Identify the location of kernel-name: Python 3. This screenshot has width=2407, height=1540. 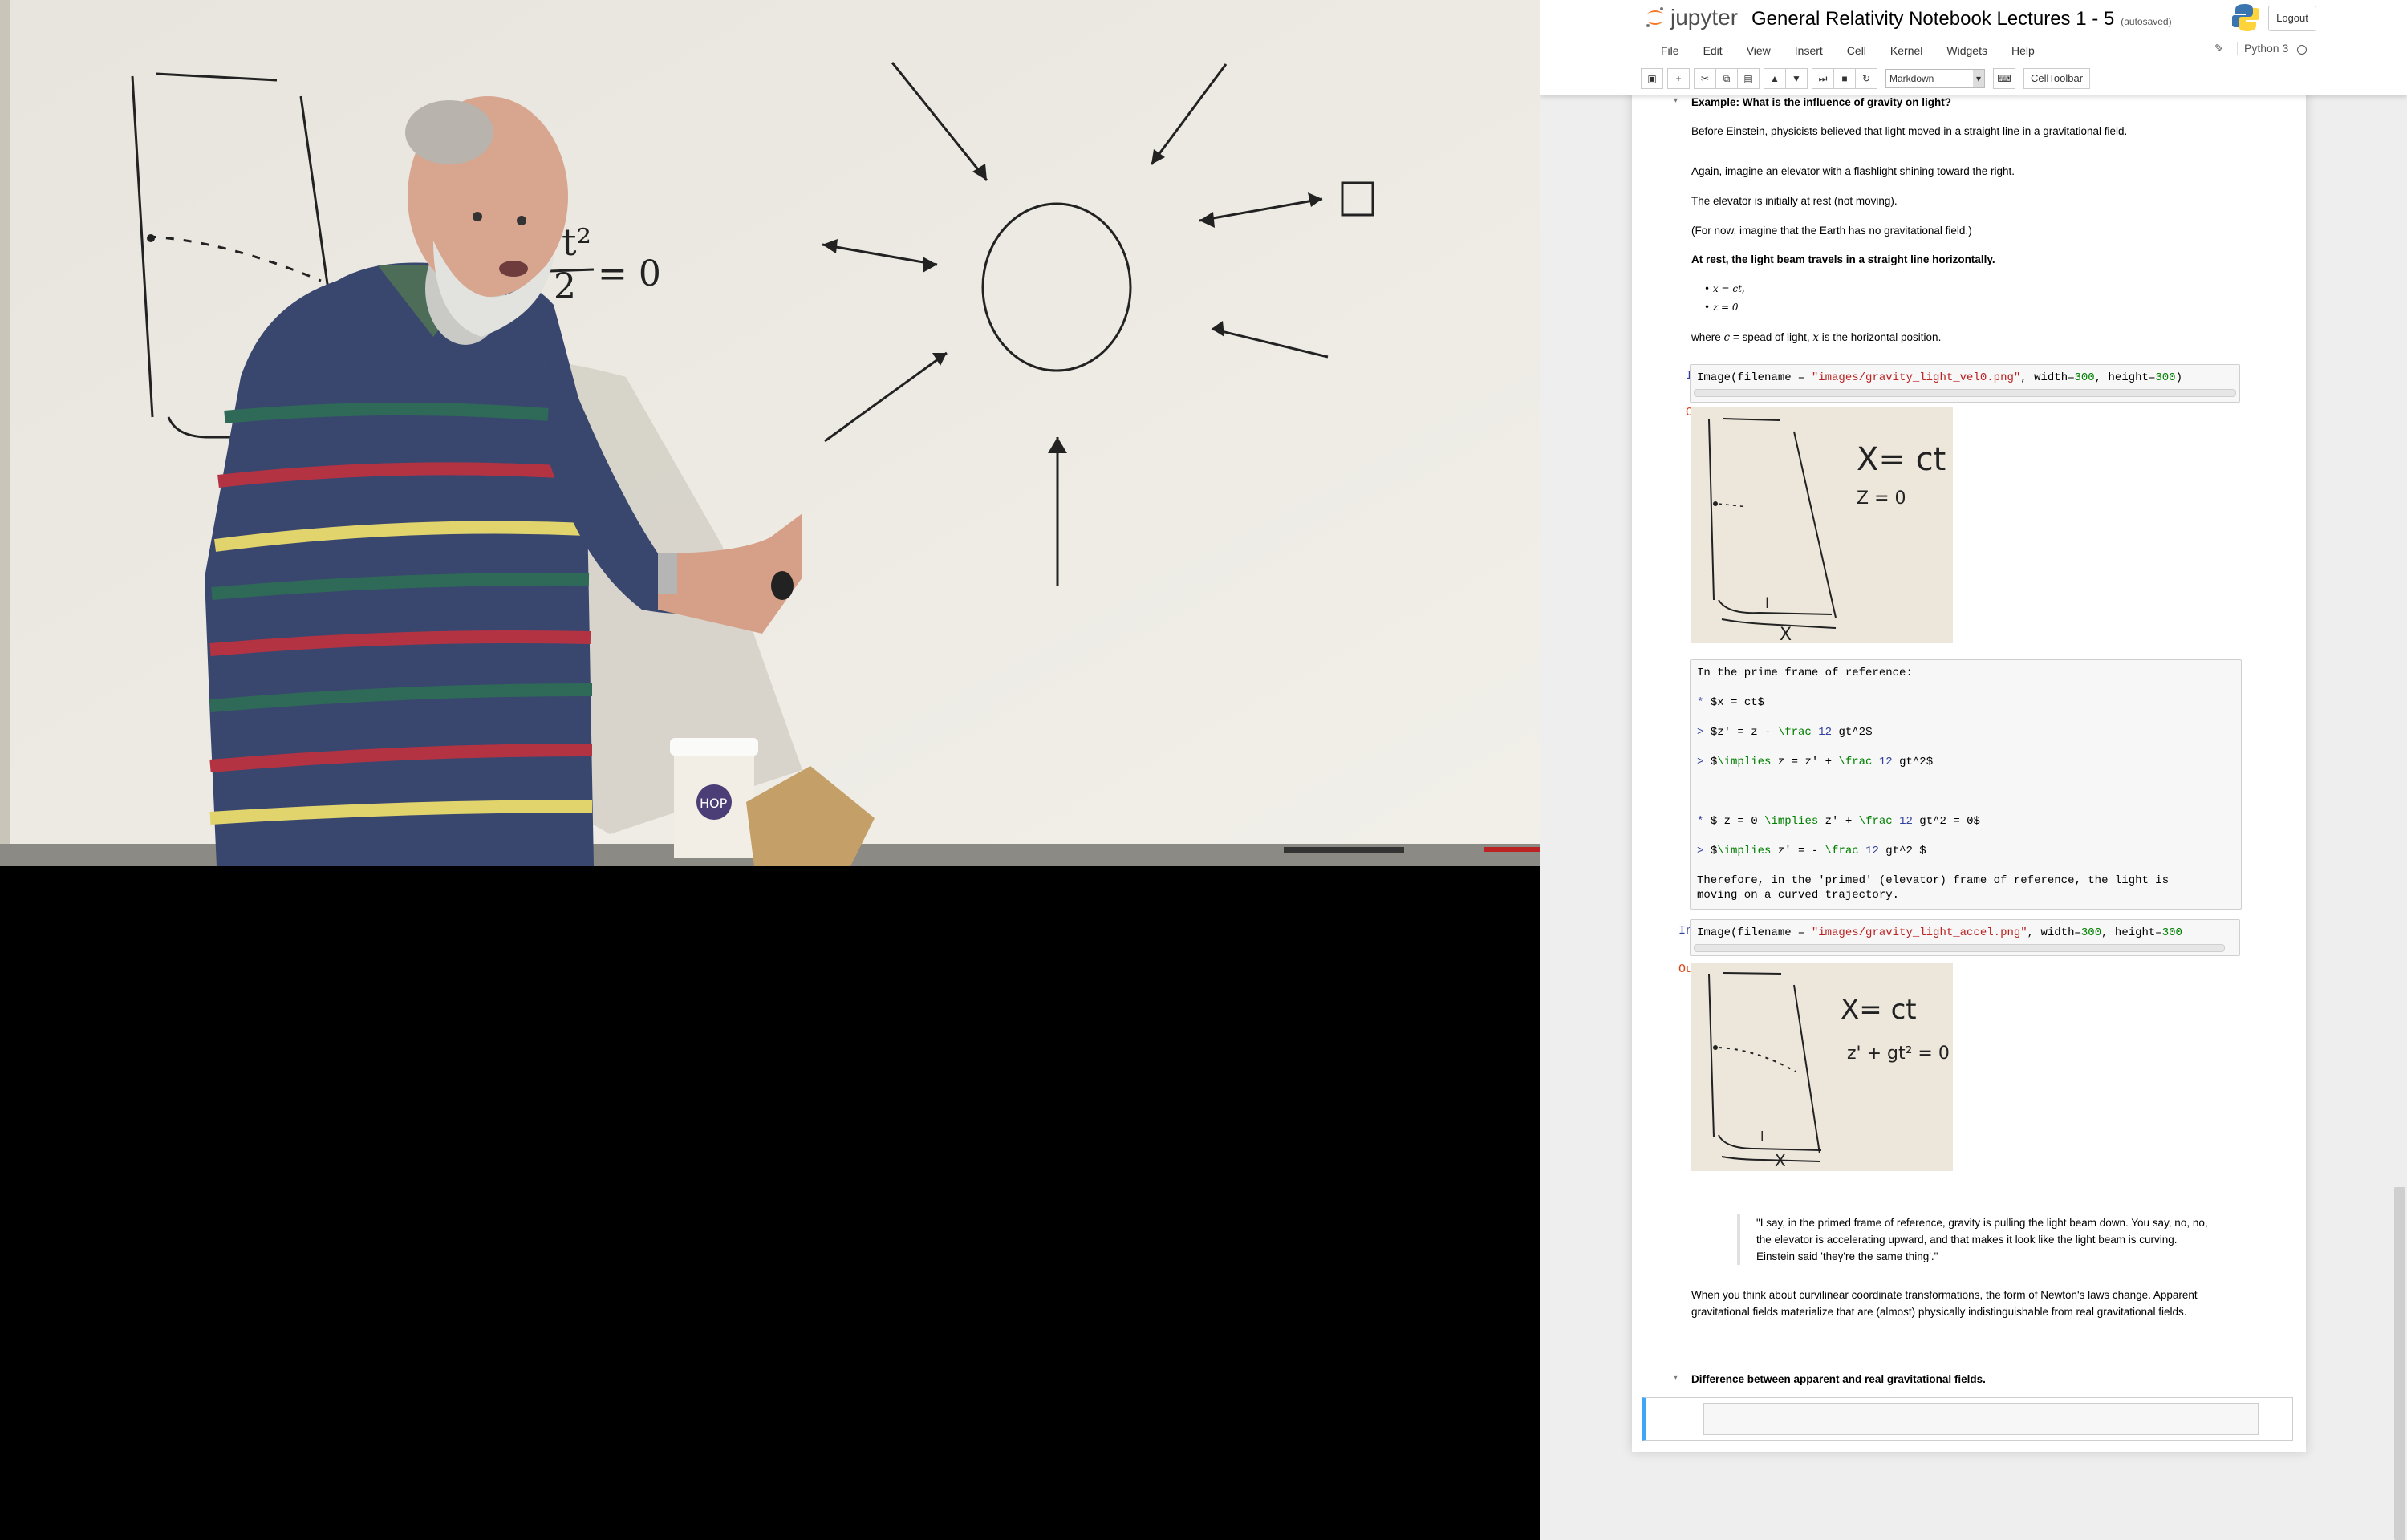
(2262, 48).